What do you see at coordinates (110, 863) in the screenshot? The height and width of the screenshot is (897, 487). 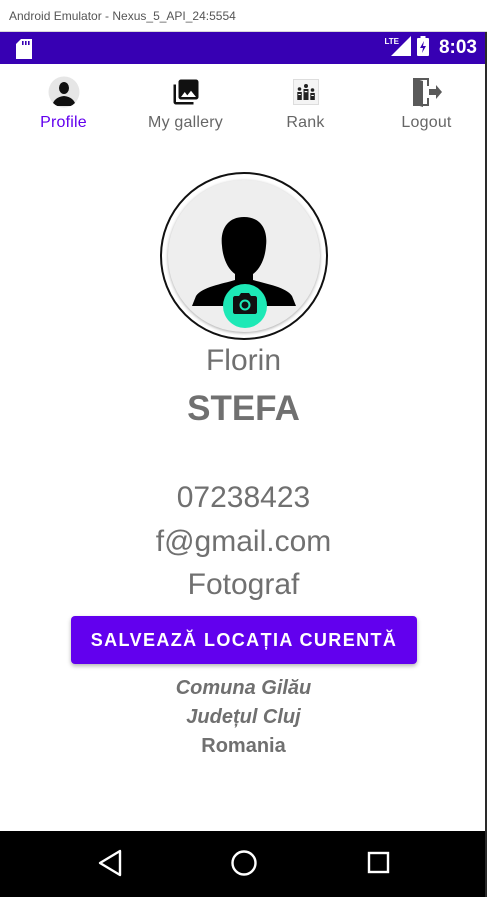 I see `back-triangle-icon` at bounding box center [110, 863].